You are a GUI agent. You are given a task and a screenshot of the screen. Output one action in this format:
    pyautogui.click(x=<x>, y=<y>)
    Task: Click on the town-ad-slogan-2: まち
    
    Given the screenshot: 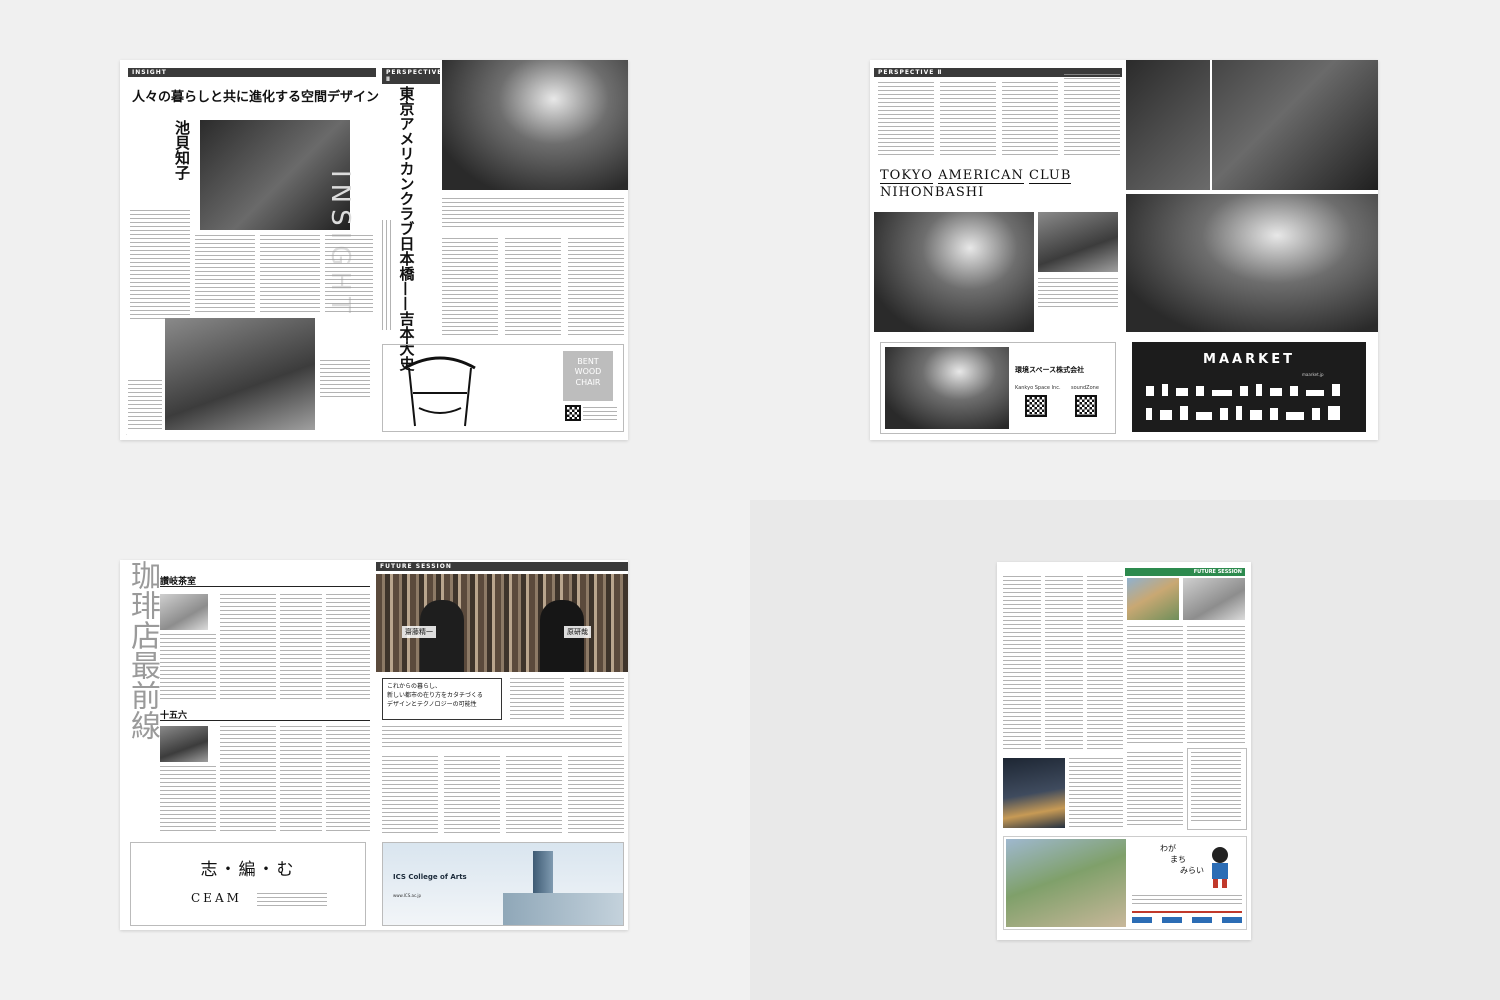 What is the action you would take?
    pyautogui.click(x=1178, y=860)
    